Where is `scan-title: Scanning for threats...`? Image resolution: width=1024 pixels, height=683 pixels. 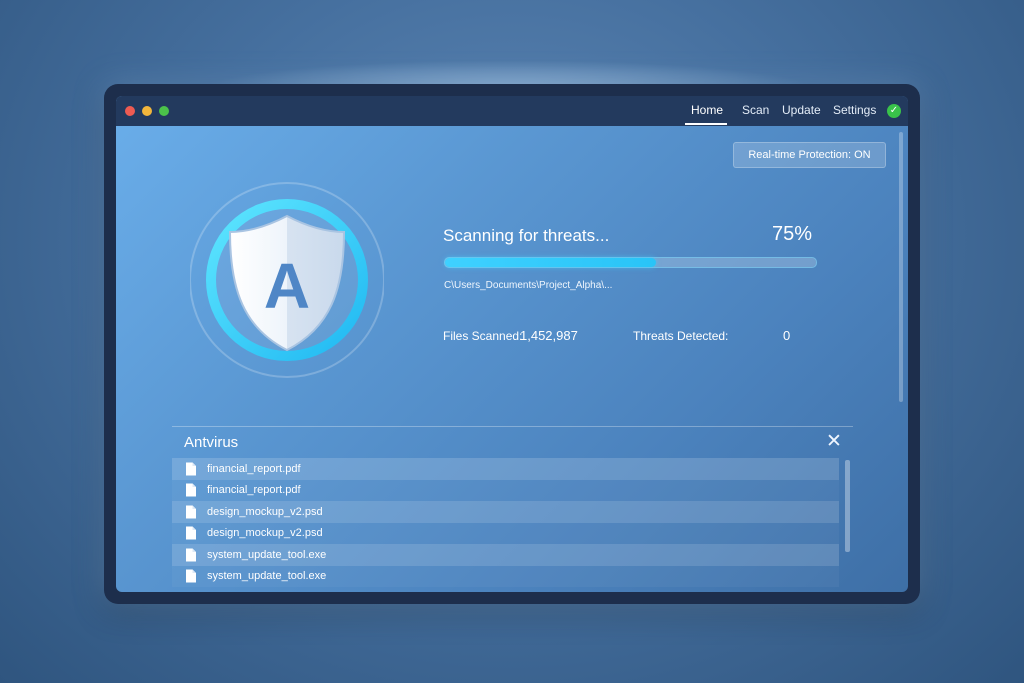
scan-title: Scanning for threats... is located at coordinates (526, 235).